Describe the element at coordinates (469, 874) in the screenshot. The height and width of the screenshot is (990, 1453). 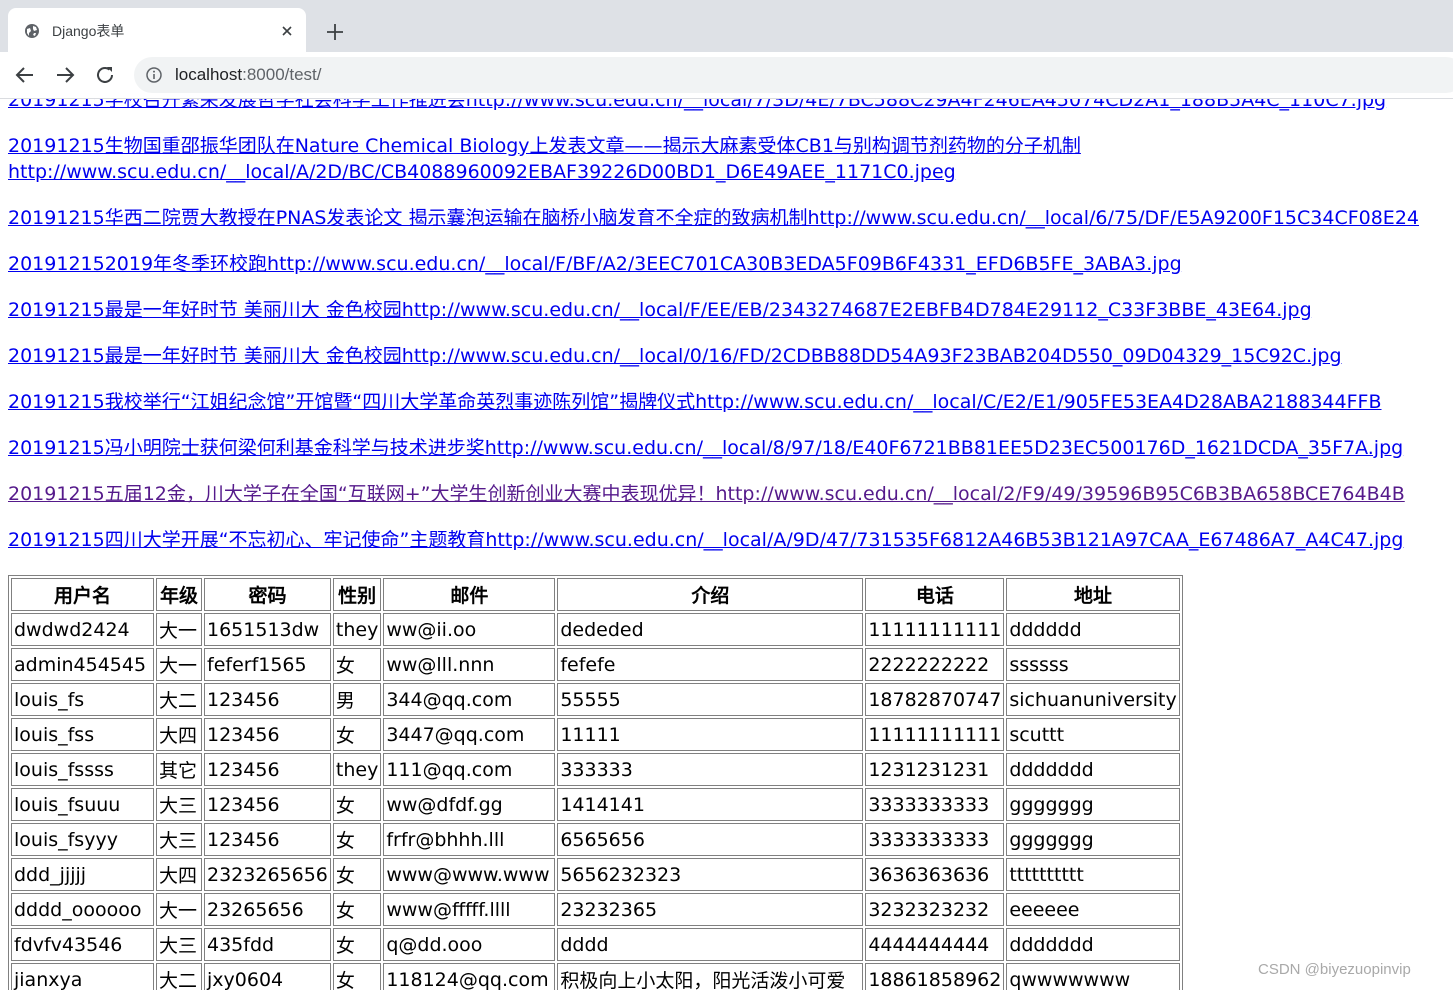
I see `cell-email: www@www.www` at that location.